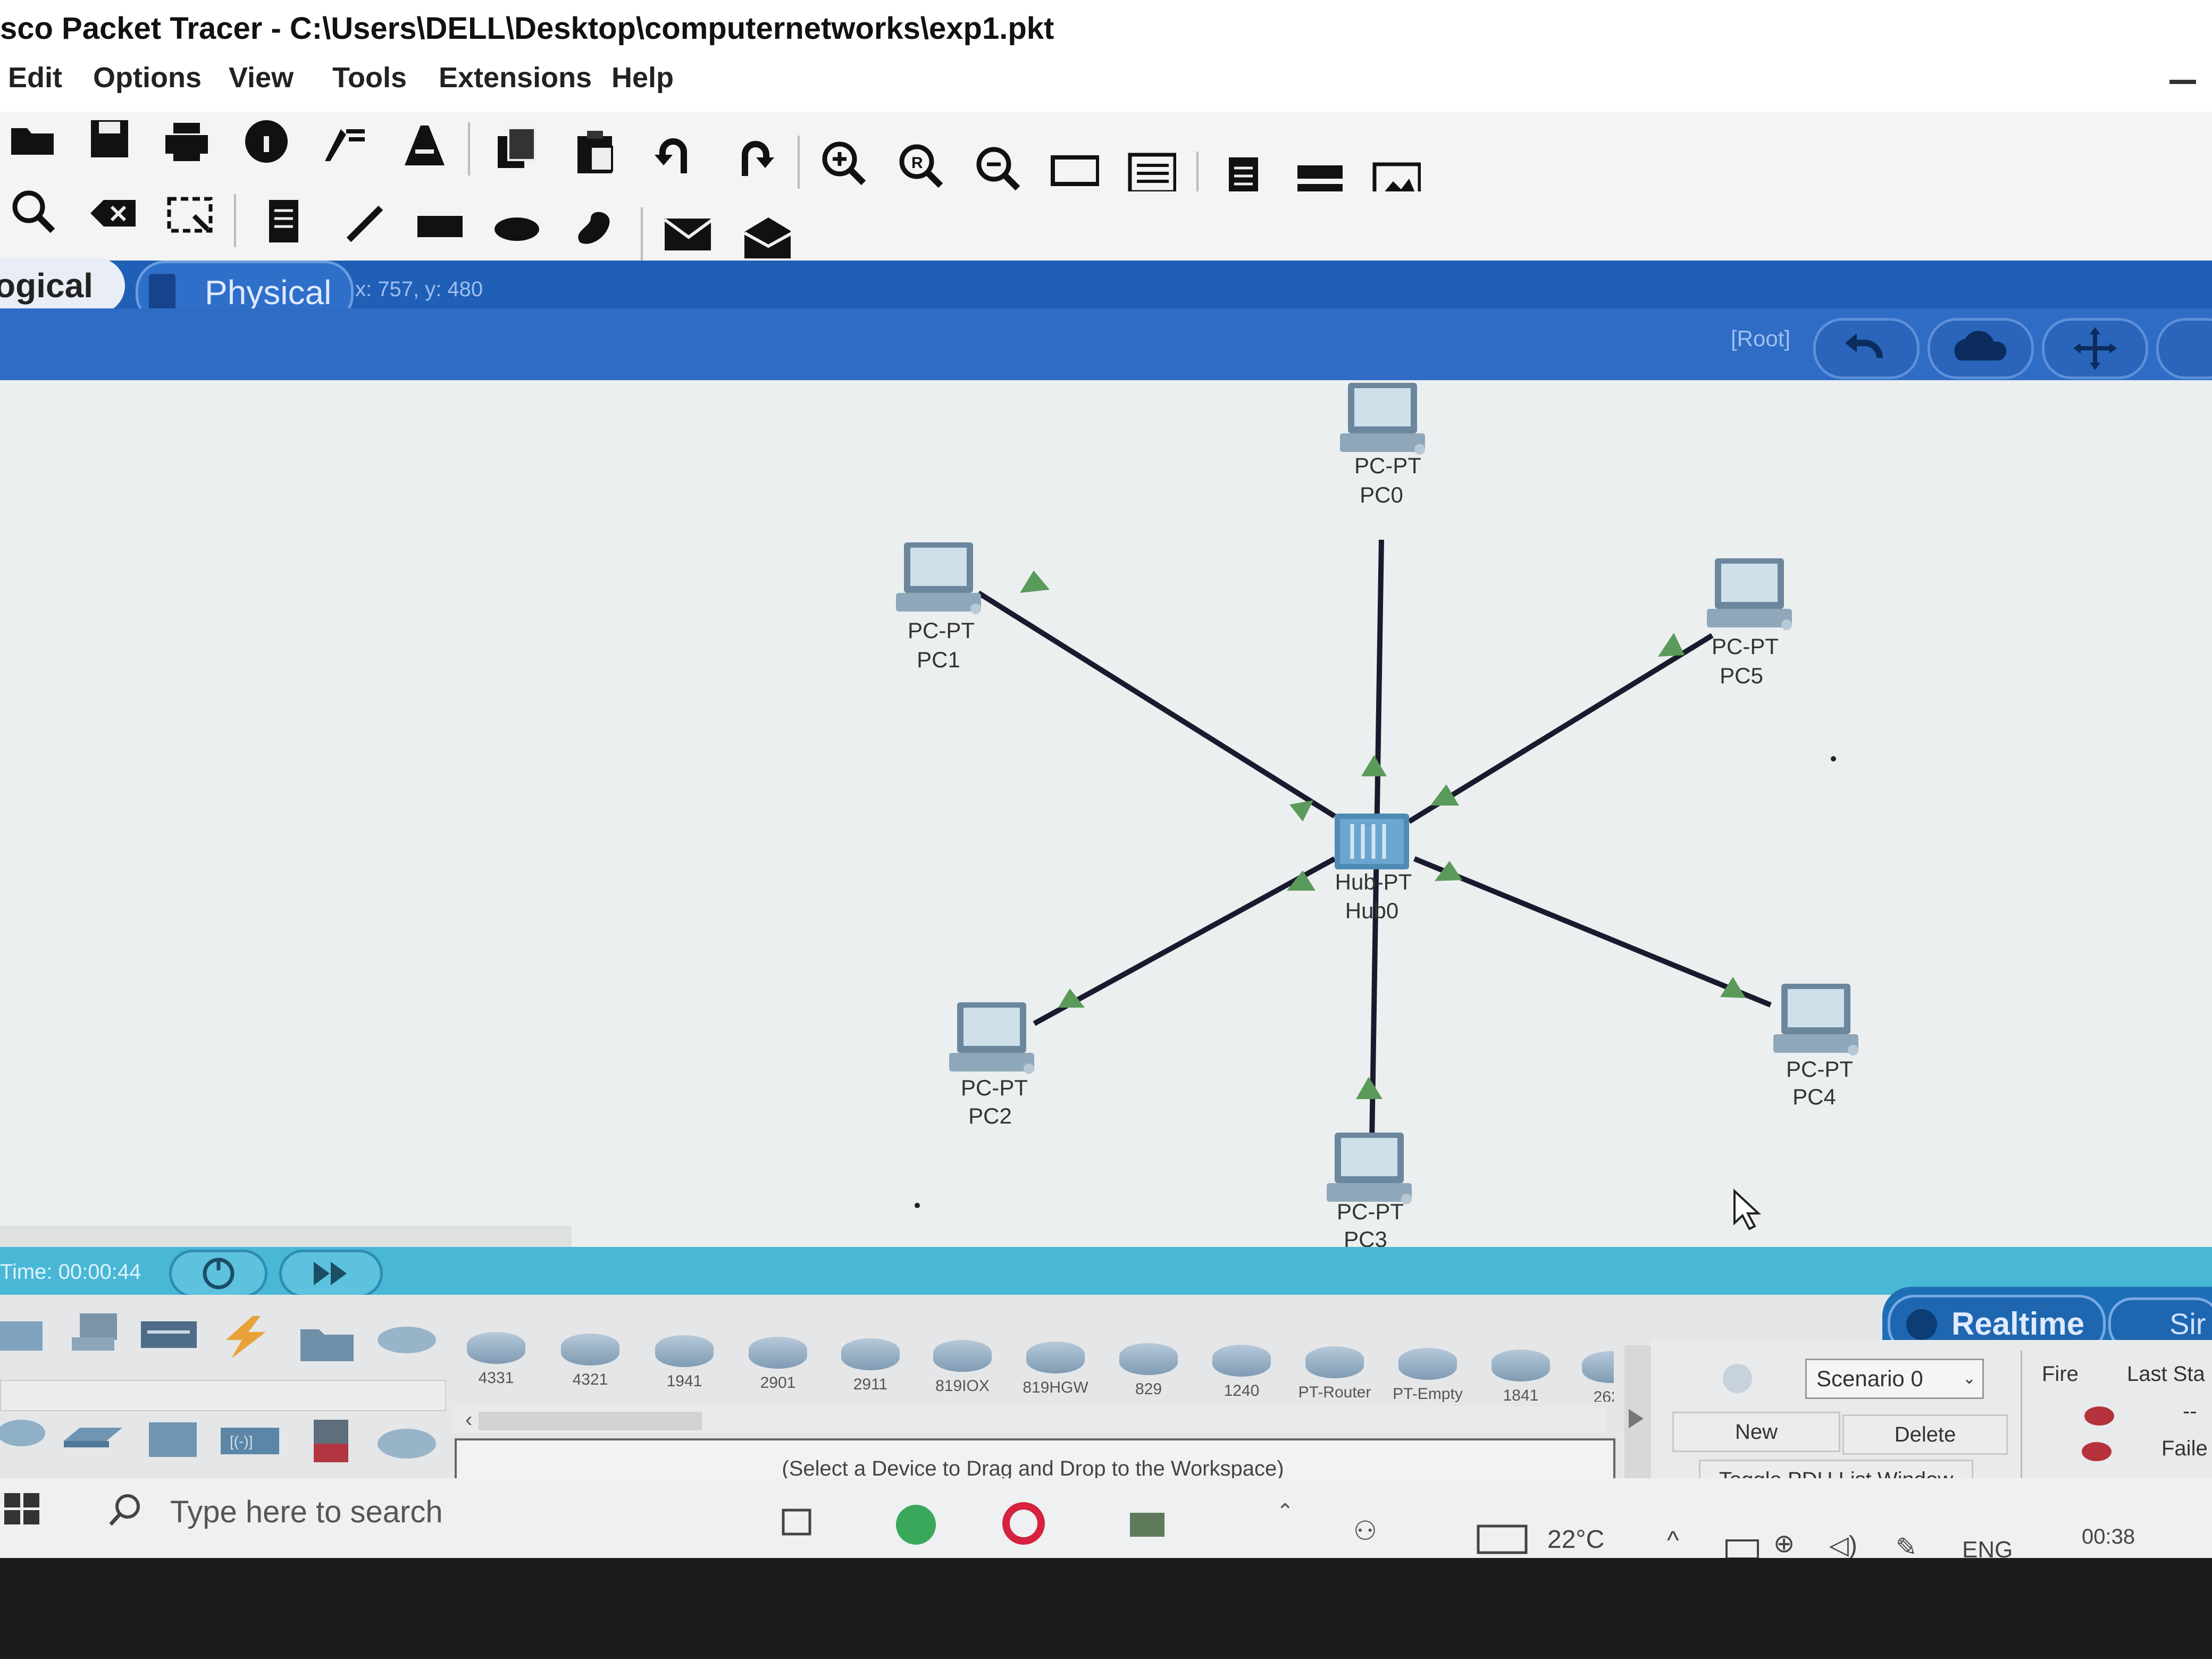  Describe the element at coordinates (468, 1420) in the screenshot. I see `scroll-left-icon: ‹` at that location.